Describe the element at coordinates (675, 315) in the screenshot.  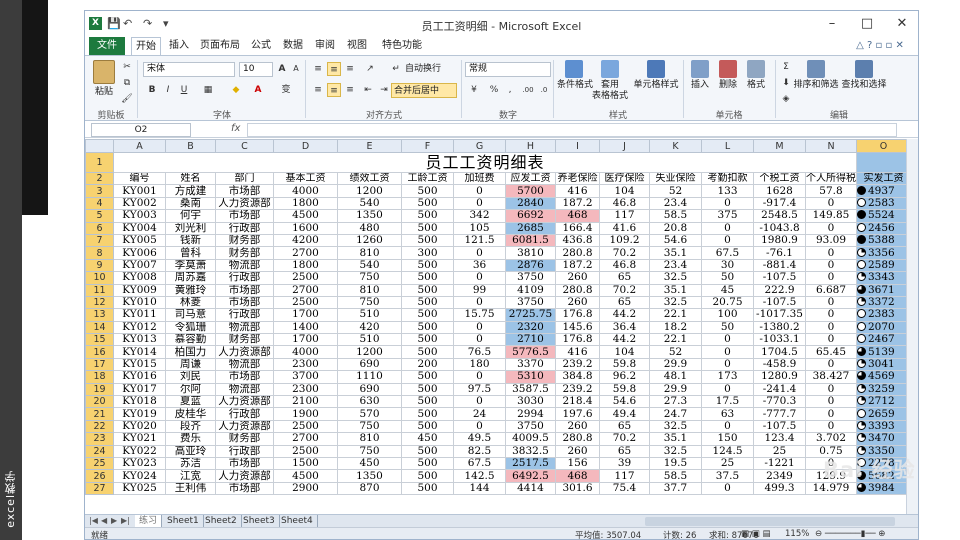
I see `cell-K13: 22.1` at that location.